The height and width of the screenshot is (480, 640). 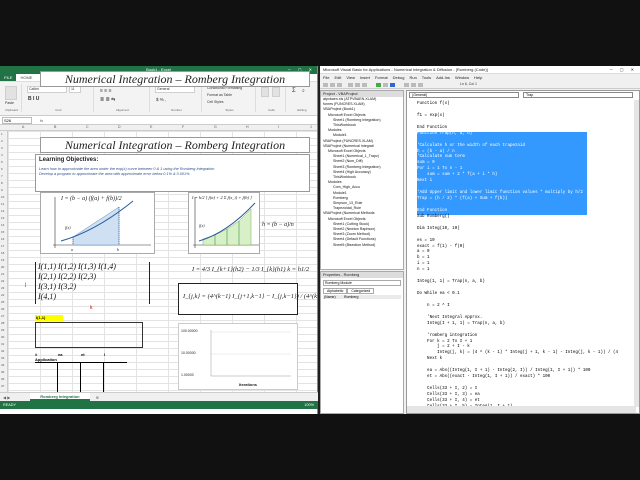 What do you see at coordinates (2, 281) in the screenshot?
I see `row-header: 22` at bounding box center [2, 281].